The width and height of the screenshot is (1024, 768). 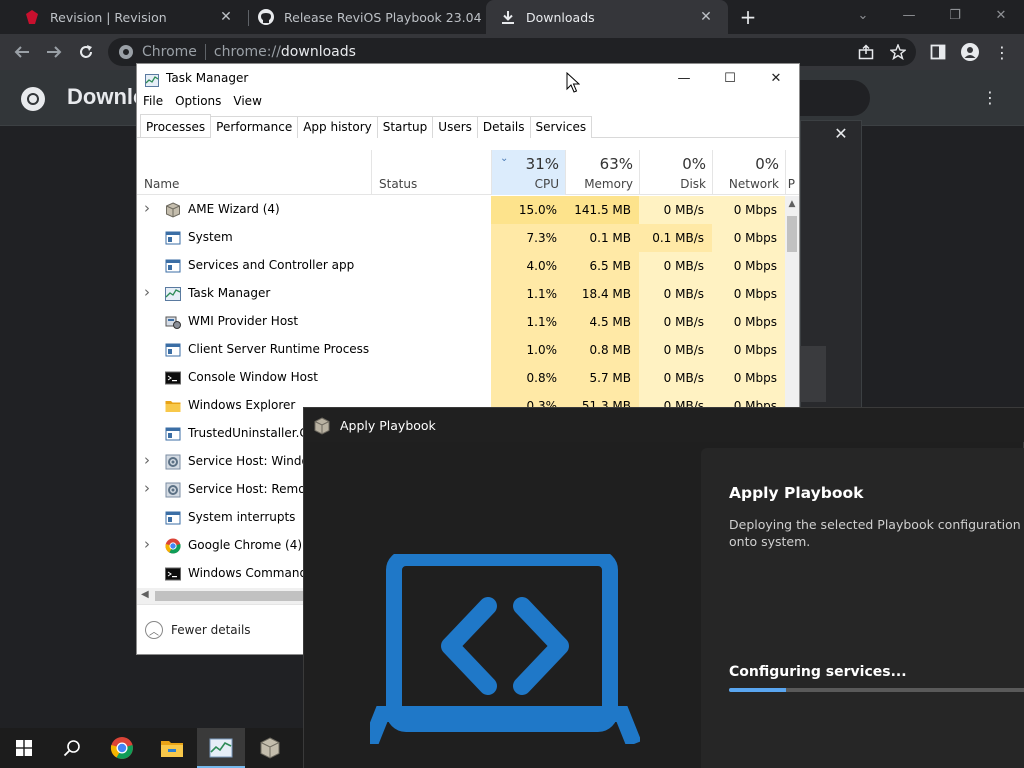 What do you see at coordinates (528, 172) in the screenshot?
I see `column-cpu: ⌄ 31% CPU` at bounding box center [528, 172].